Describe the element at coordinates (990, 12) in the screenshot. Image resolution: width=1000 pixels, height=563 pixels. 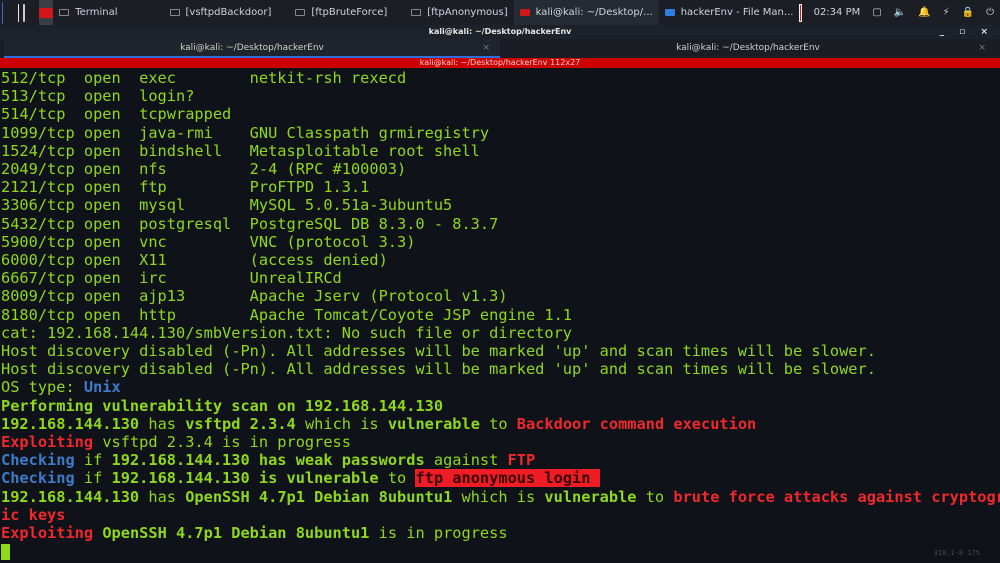
I see `logout-icon: ⏻` at that location.